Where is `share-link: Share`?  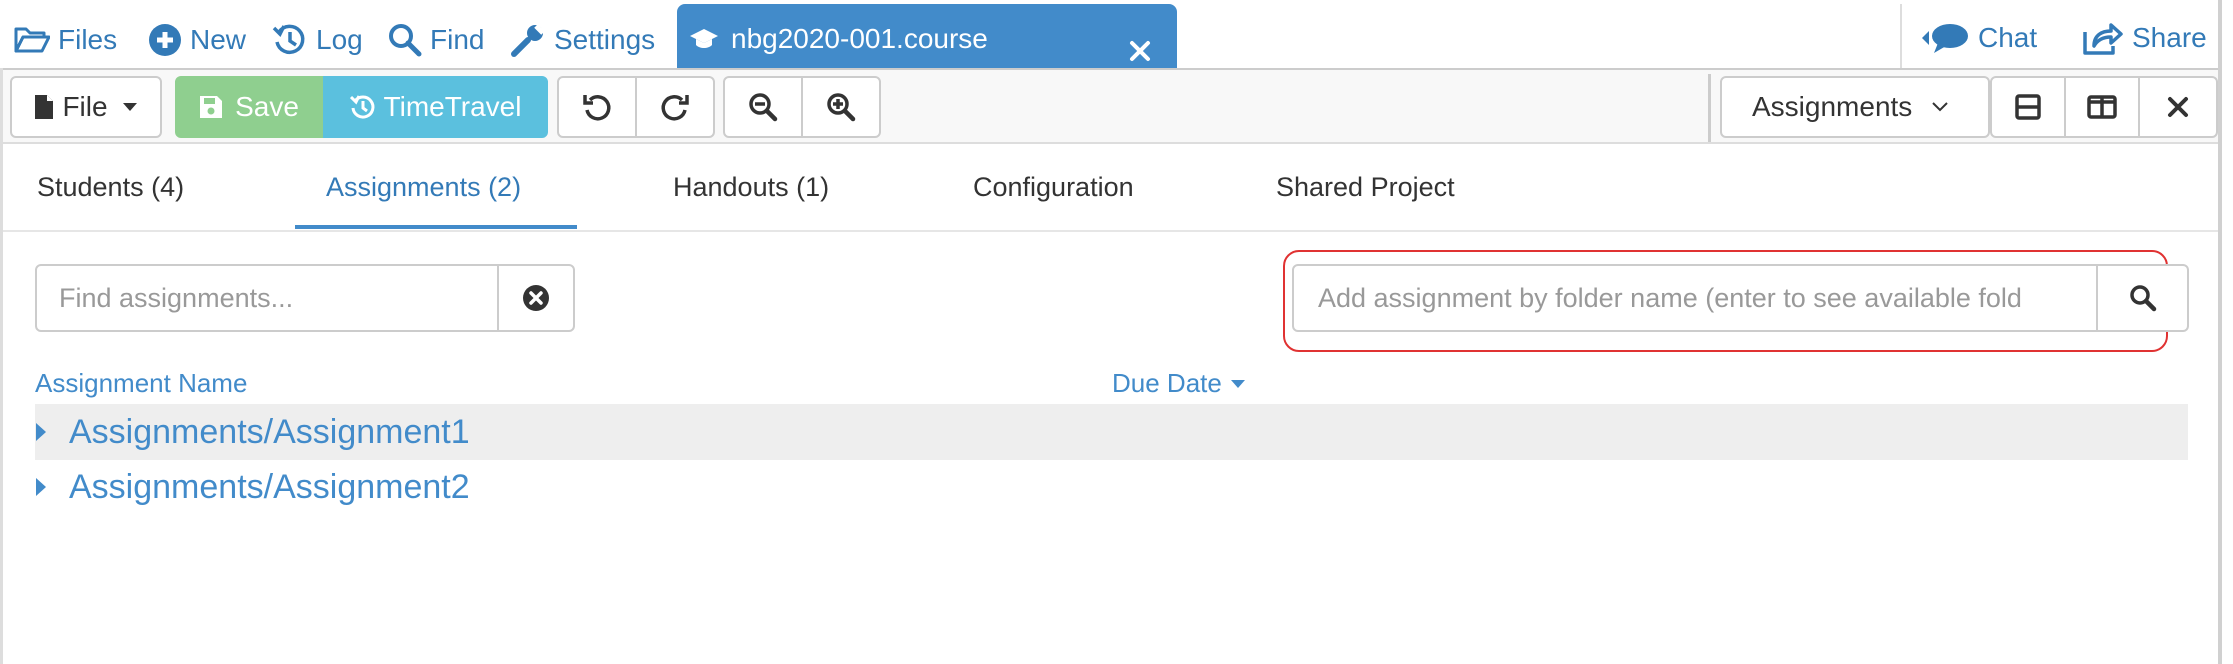 share-link: Share is located at coordinates (2144, 38).